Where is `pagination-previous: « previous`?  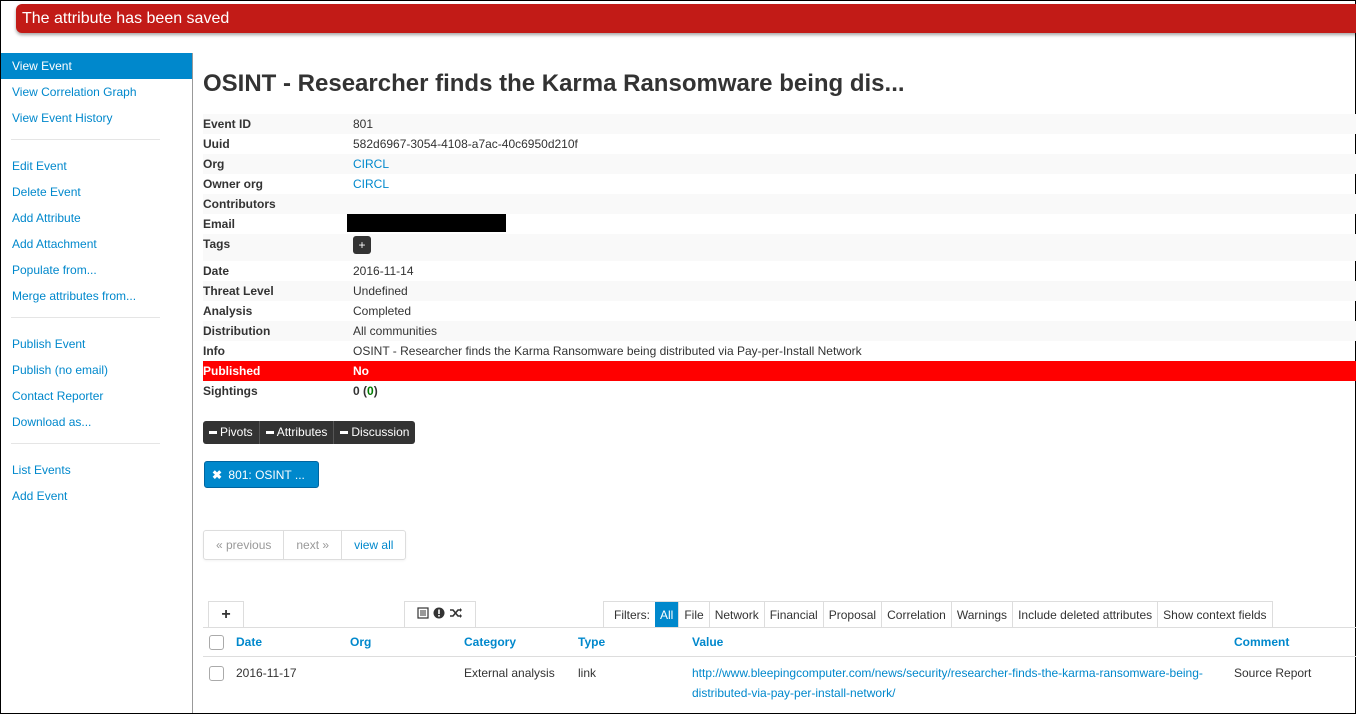
pagination-previous: « previous is located at coordinates (244, 545).